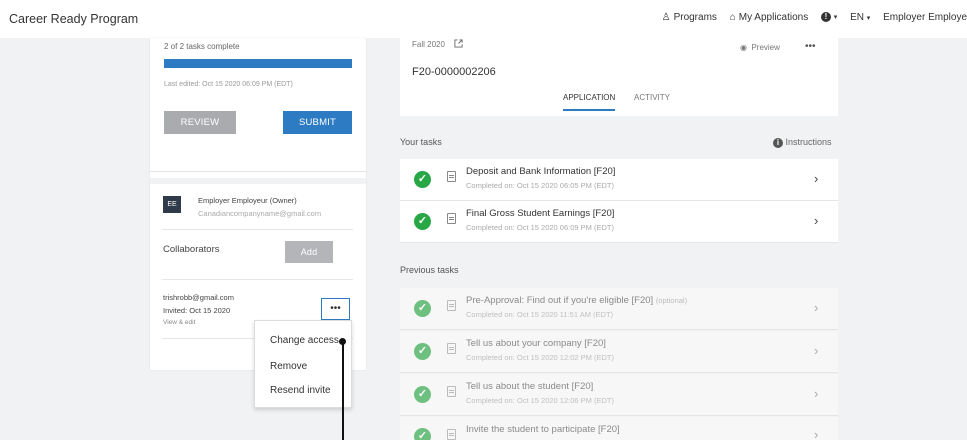 This screenshot has height=440, width=967. What do you see at coordinates (530, 386) in the screenshot?
I see `task-title: Tell us about the student [F20]` at bounding box center [530, 386].